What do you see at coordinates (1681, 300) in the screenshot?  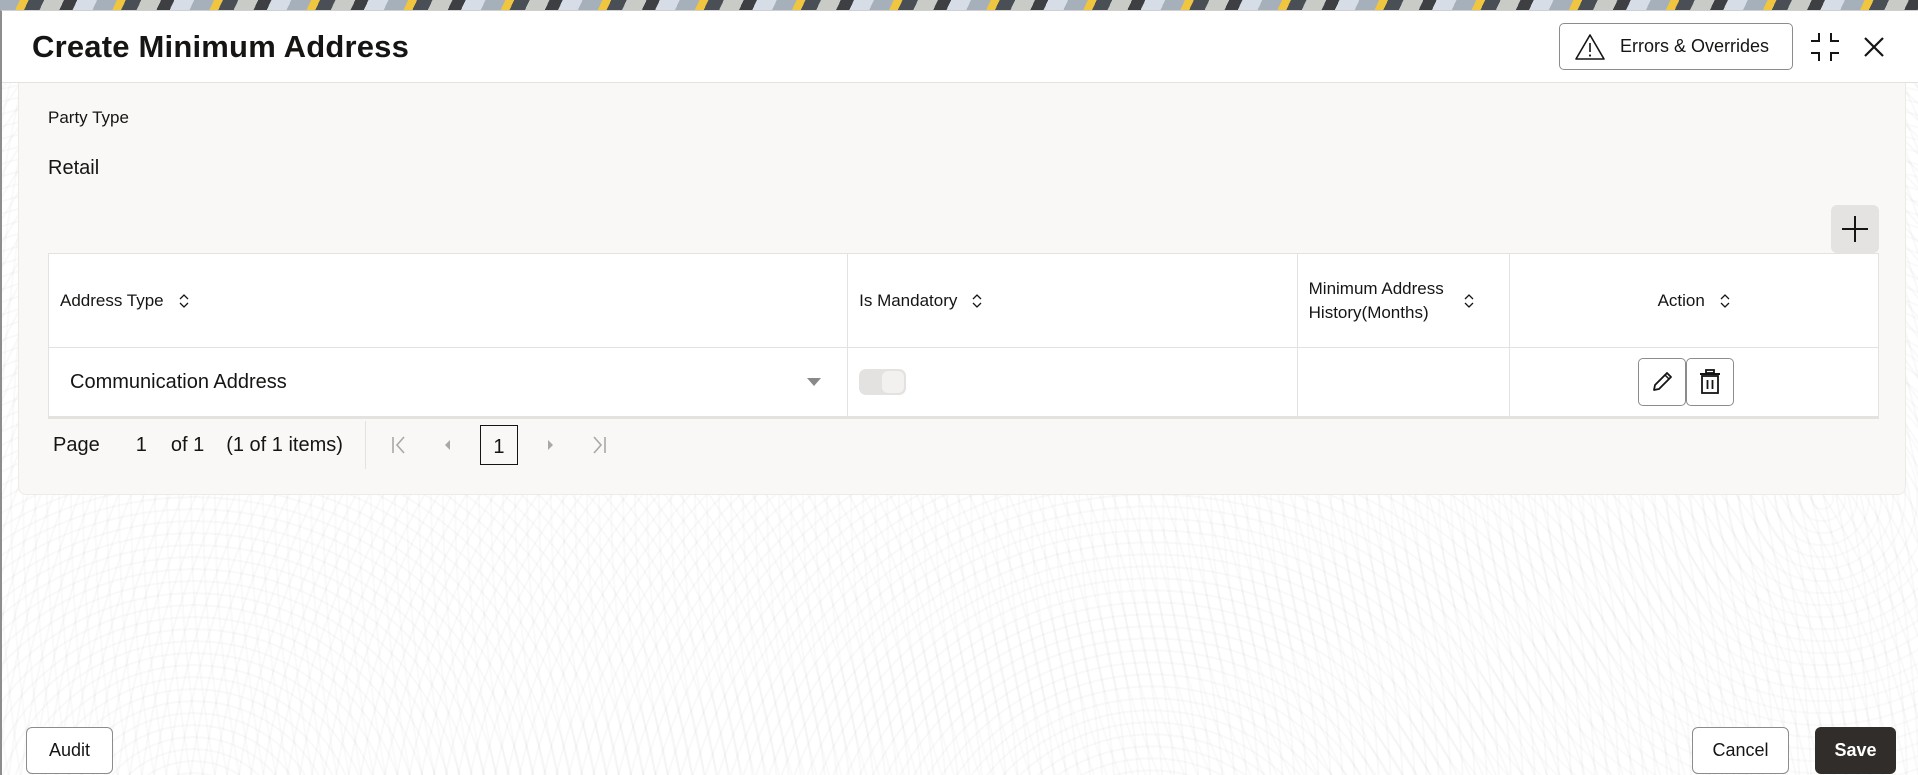 I see `column-header-label: Action` at bounding box center [1681, 300].